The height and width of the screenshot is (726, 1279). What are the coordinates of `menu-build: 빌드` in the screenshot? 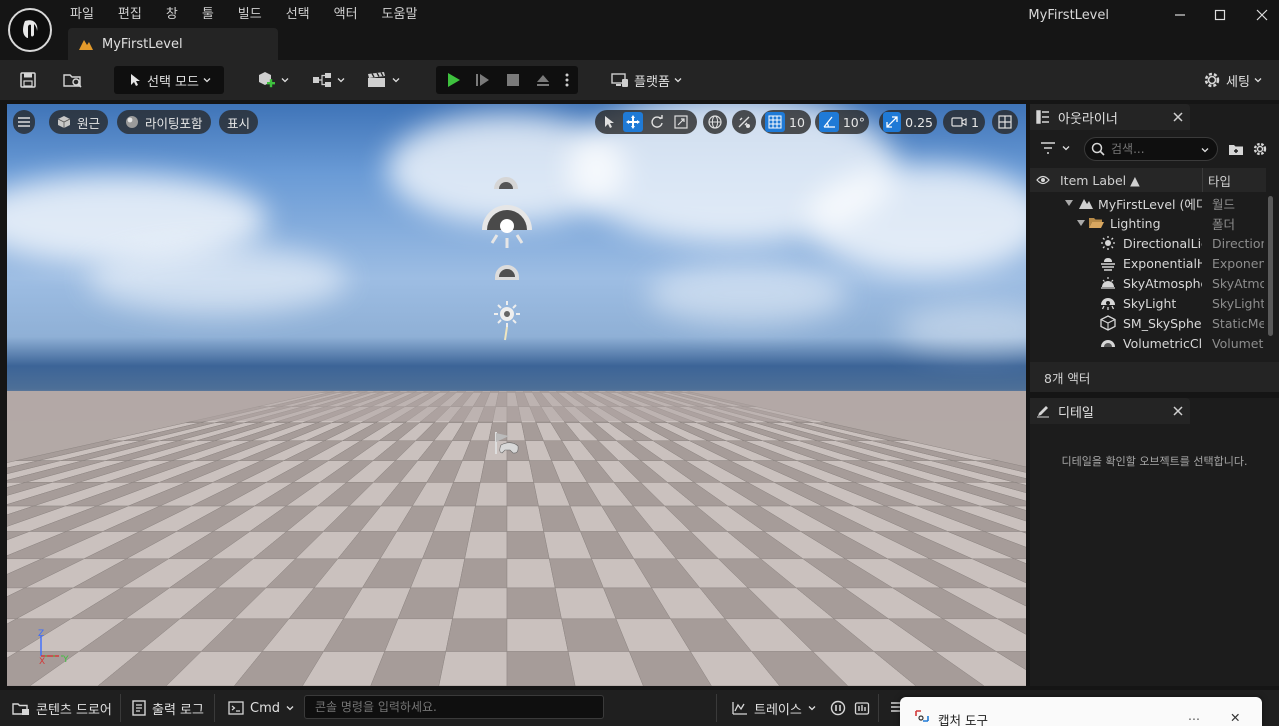 It's located at (250, 15).